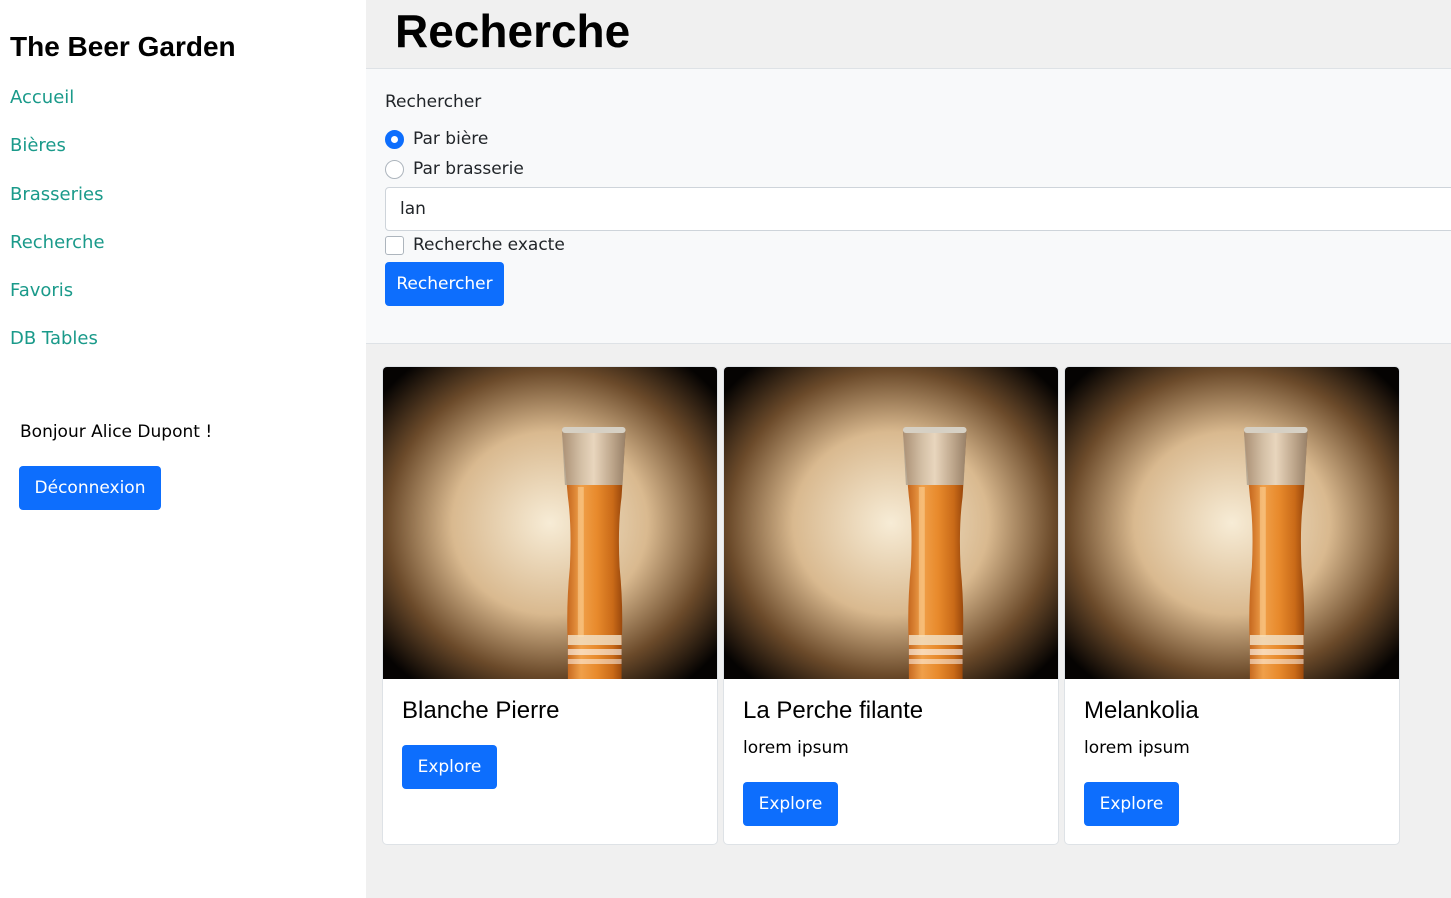 The width and height of the screenshot is (1451, 898). Describe the element at coordinates (54, 339) in the screenshot. I see `nav-link-db-tables: DB Tables` at that location.